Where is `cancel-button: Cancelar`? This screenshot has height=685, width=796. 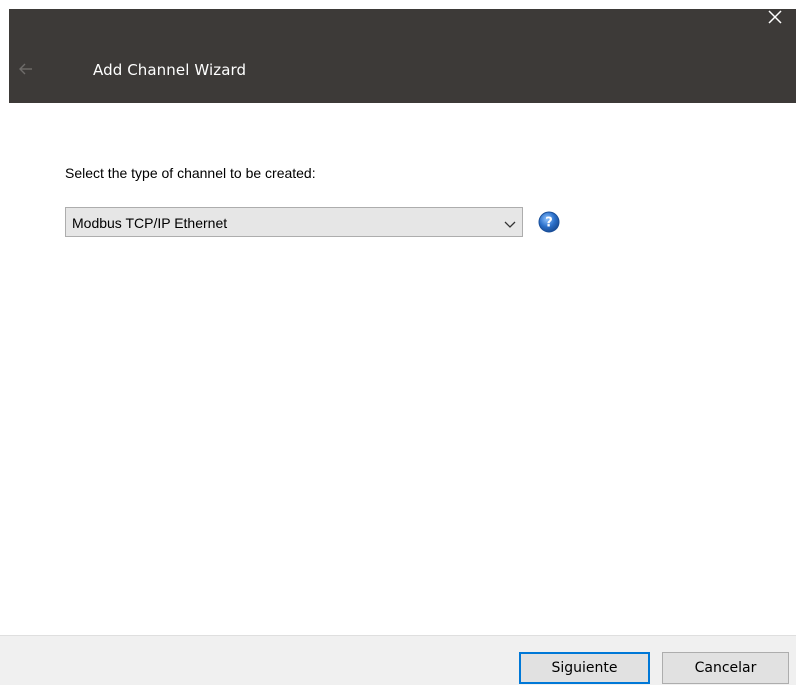
cancel-button: Cancelar is located at coordinates (725, 668).